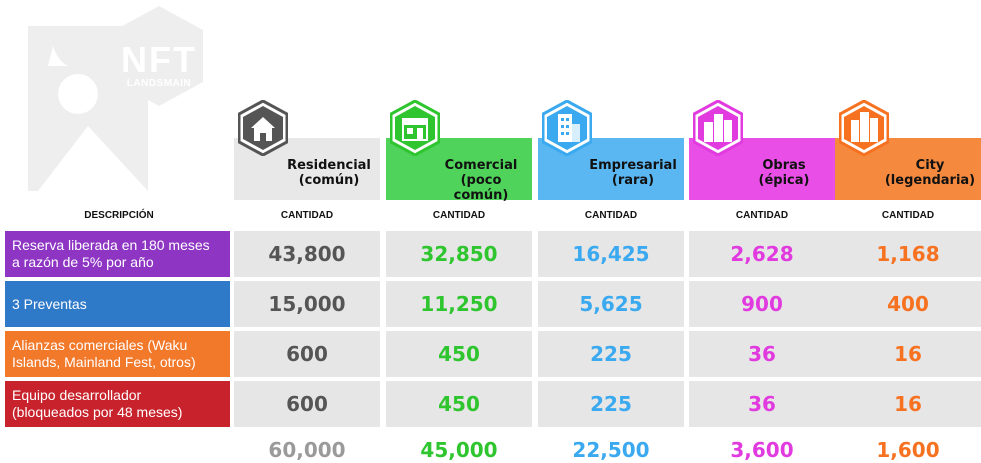 Image resolution: width=981 pixels, height=463 pixels. What do you see at coordinates (459, 254) in the screenshot?
I see `table-cell: 32,850` at bounding box center [459, 254].